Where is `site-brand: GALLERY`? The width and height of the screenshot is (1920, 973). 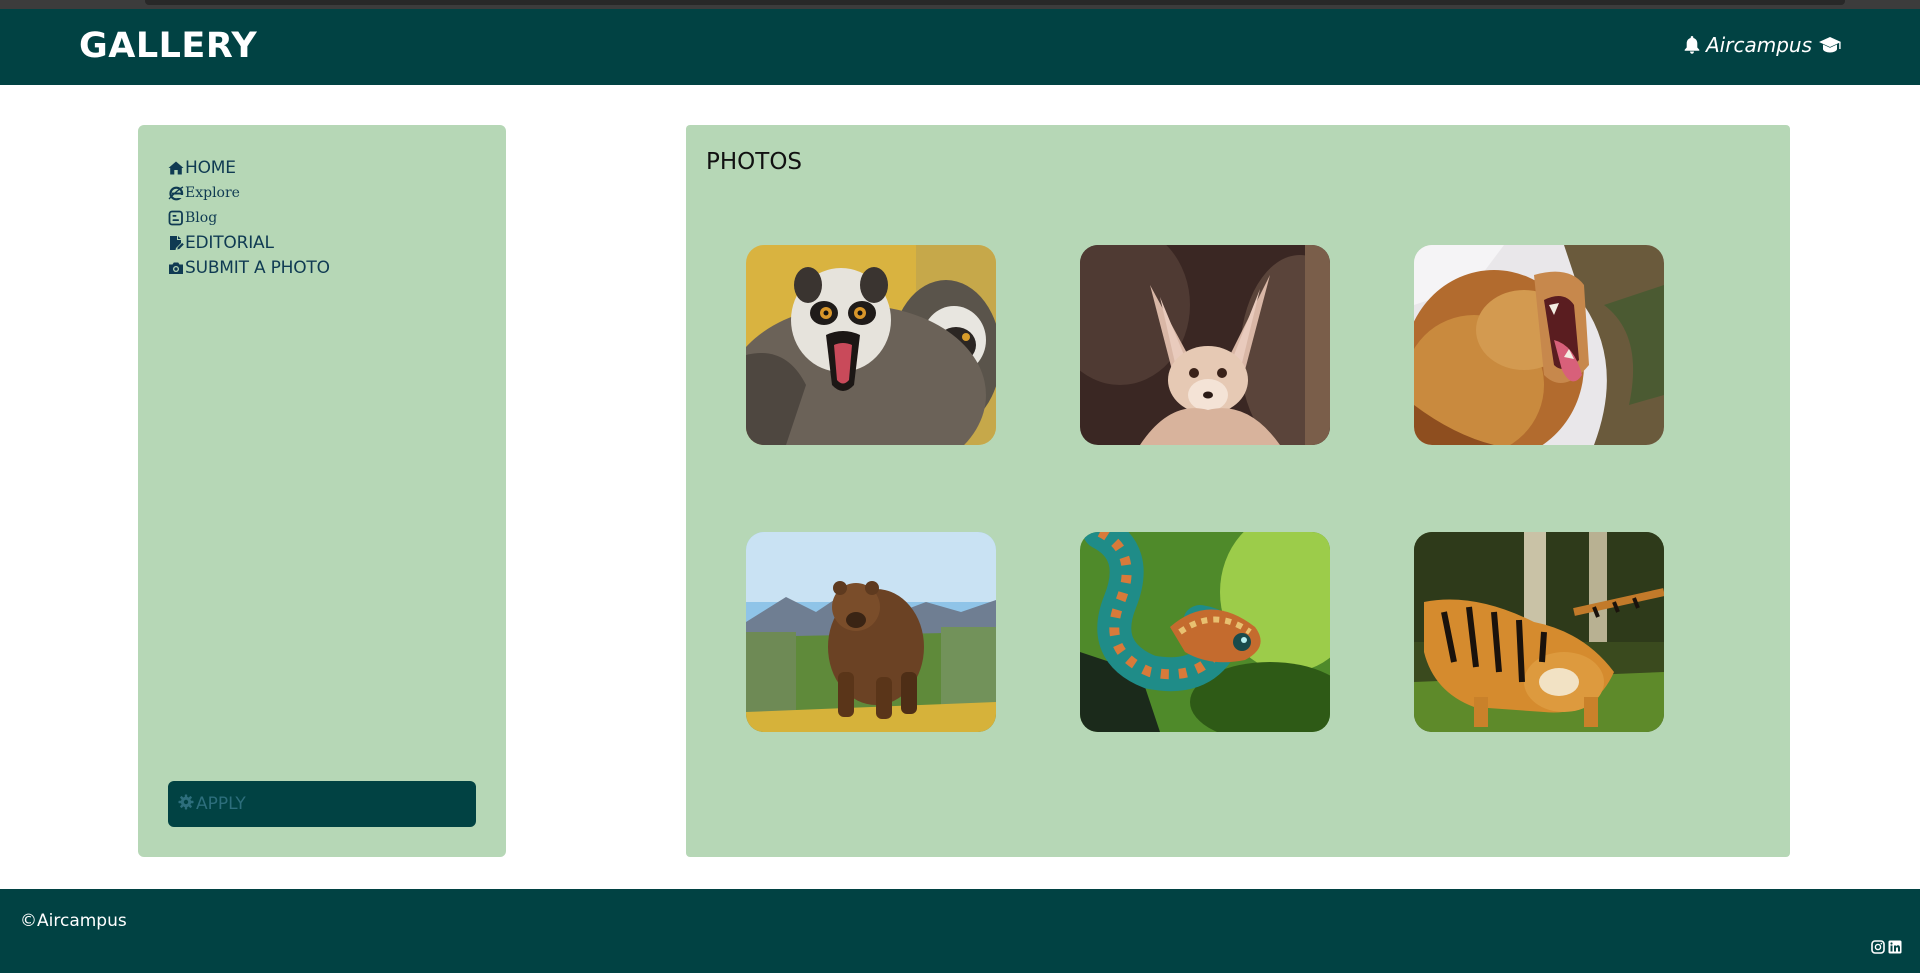 site-brand: GALLERY is located at coordinates (168, 46).